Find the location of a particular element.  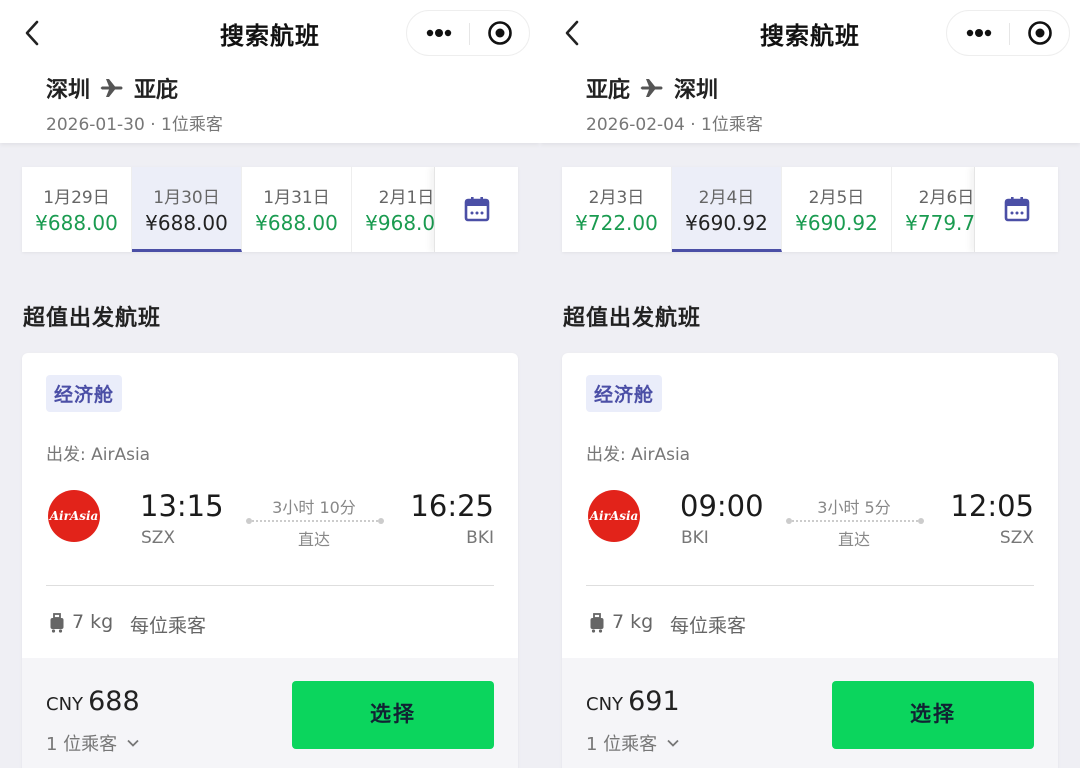

date-label: 1月31日 is located at coordinates (296, 198).